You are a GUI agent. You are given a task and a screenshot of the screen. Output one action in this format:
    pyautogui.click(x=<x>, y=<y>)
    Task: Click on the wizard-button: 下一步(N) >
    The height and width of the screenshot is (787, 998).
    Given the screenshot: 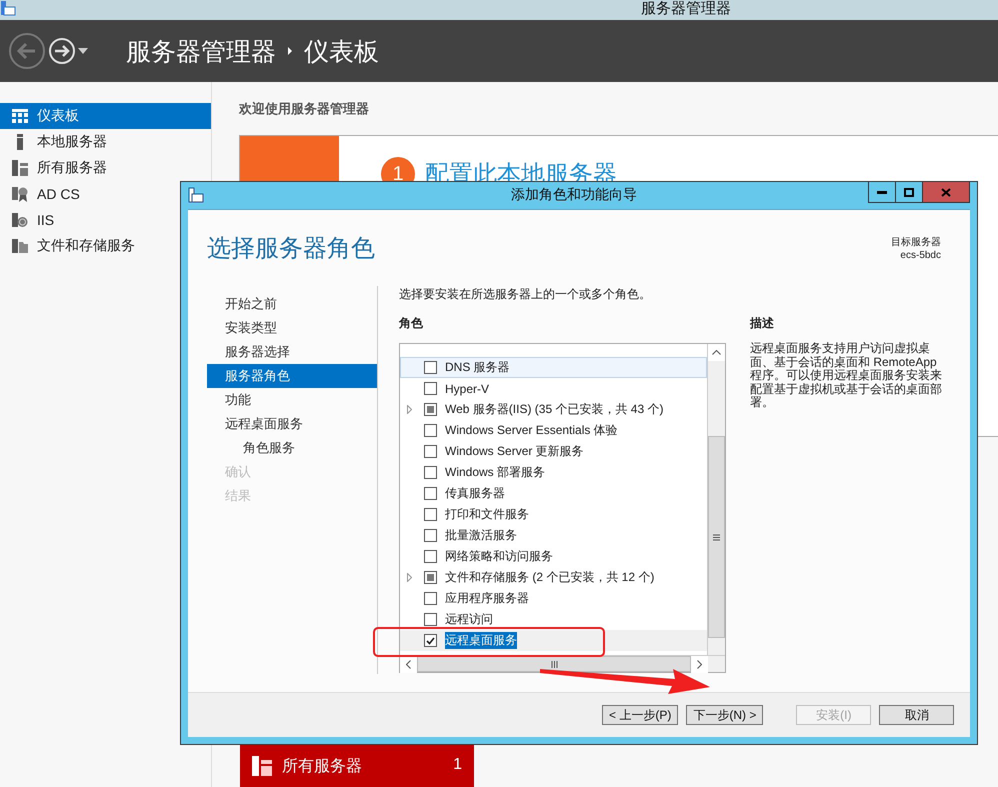 What is the action you would take?
    pyautogui.click(x=725, y=715)
    